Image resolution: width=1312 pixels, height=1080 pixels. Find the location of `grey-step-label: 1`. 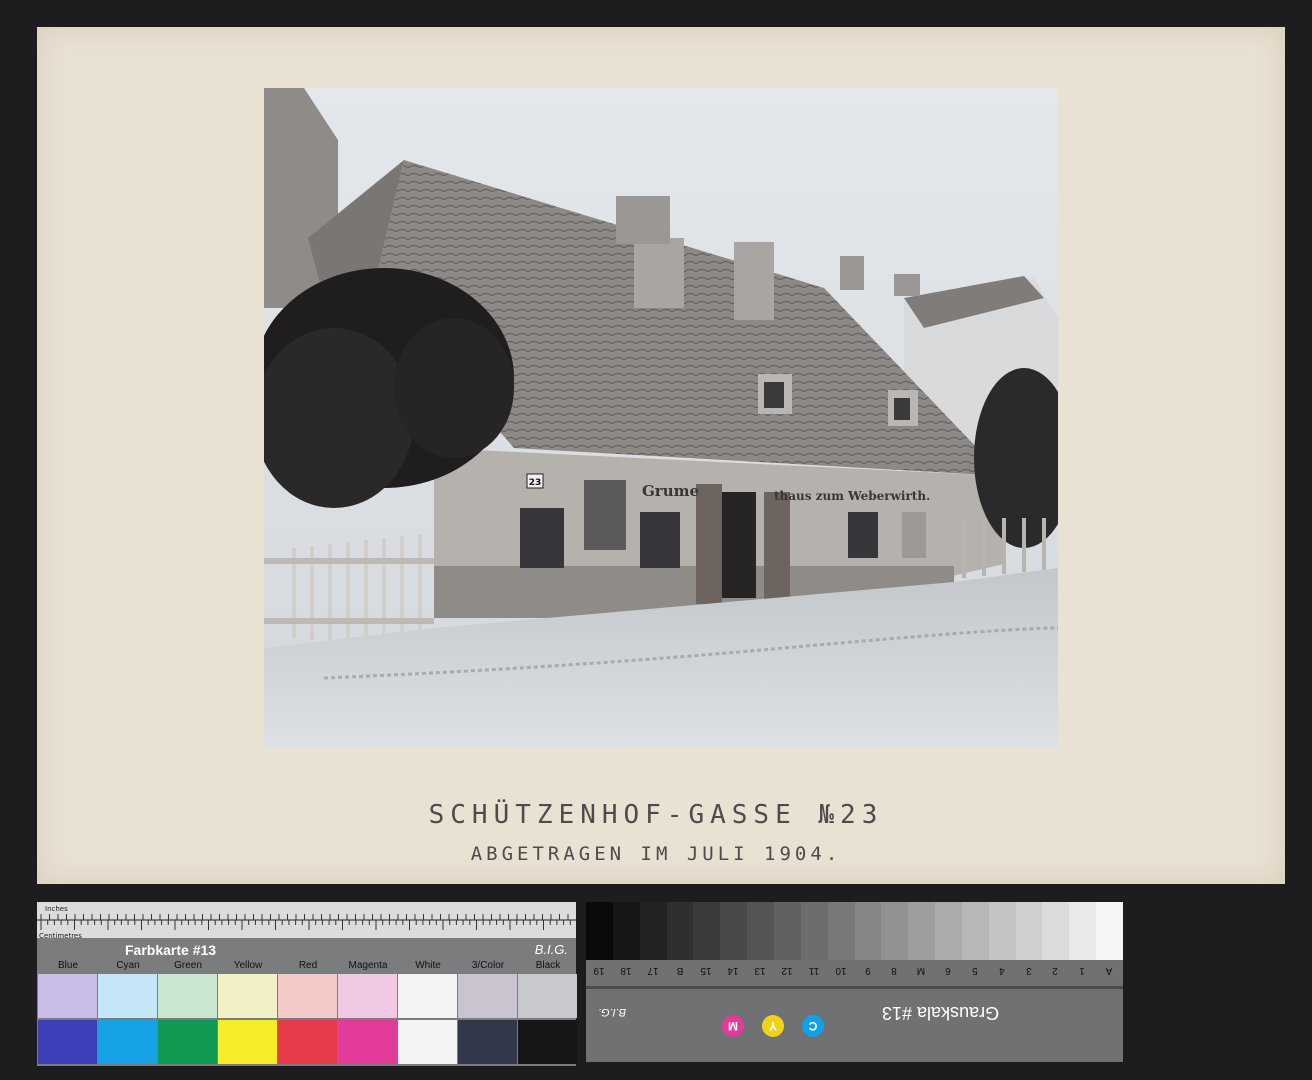

grey-step-label: 1 is located at coordinates (1082, 970).